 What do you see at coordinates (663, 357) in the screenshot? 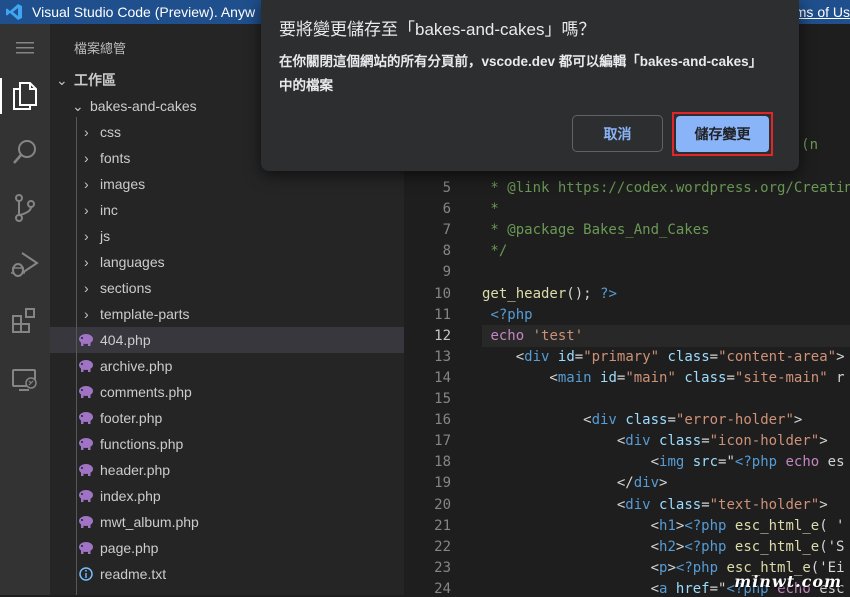
I see `code-line: <div id="primary" class="content-area">` at bounding box center [663, 357].